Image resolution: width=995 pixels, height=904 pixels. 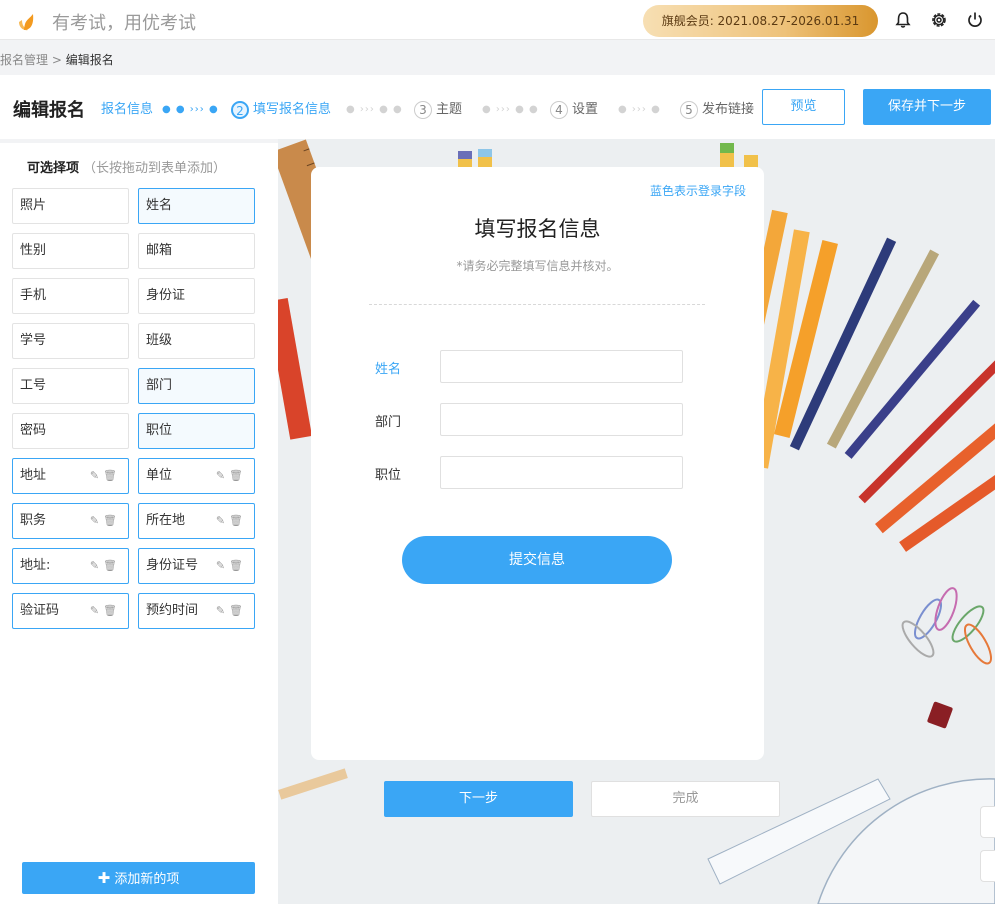 What do you see at coordinates (24, 60) in the screenshot?
I see `breadcrumb-parent-link: 报名管理` at bounding box center [24, 60].